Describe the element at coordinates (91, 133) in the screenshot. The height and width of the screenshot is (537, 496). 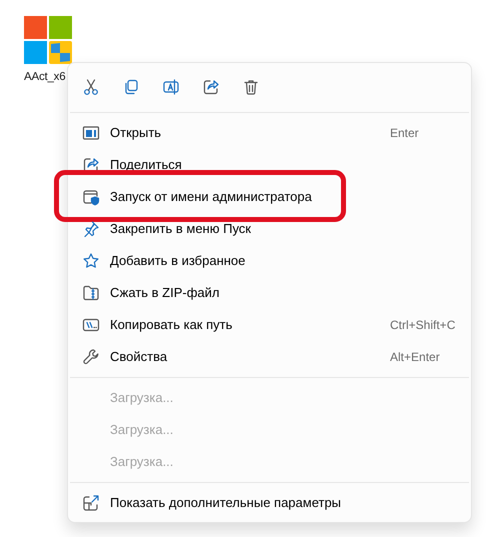
I see `window-icon` at that location.